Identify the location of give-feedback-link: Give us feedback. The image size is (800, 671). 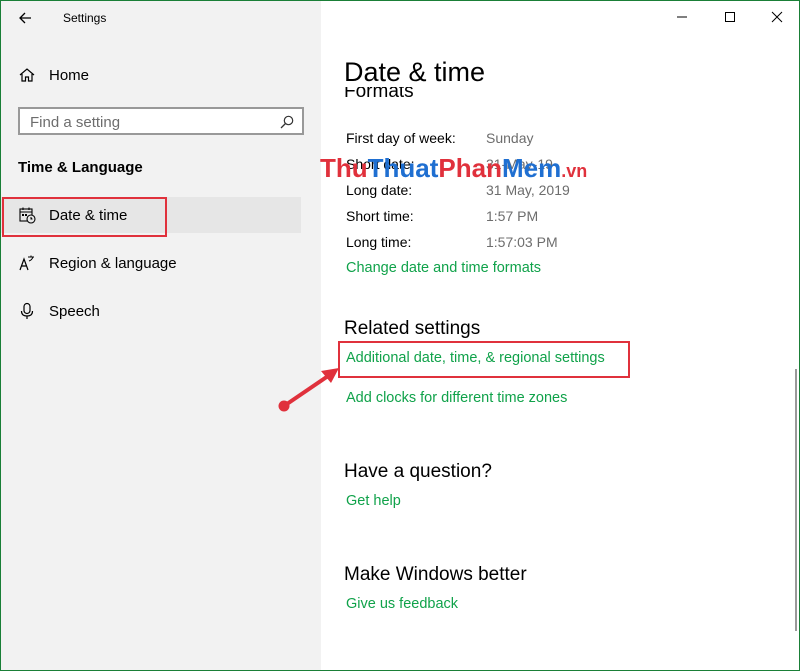
(402, 604).